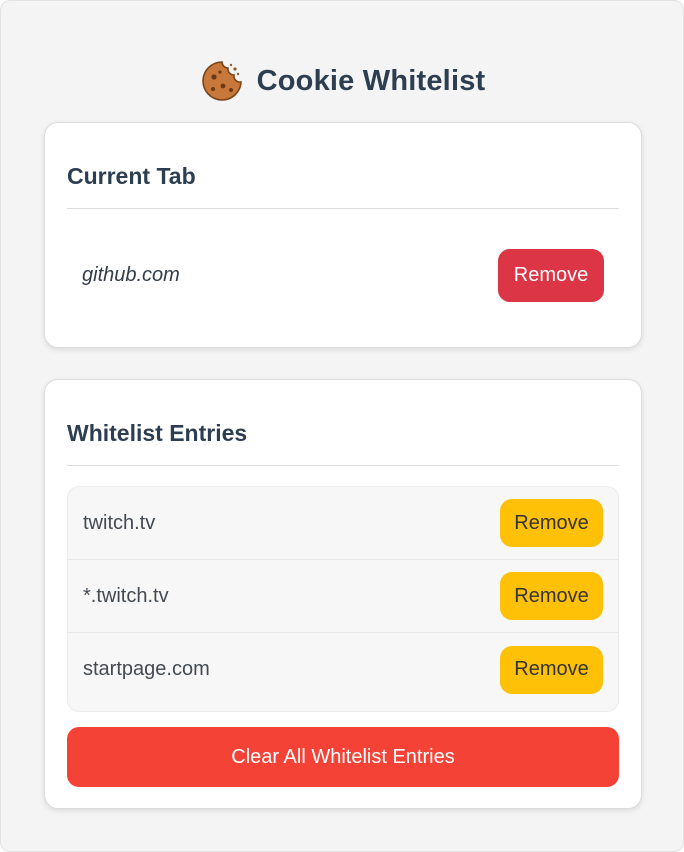 This screenshot has width=684, height=852. I want to click on entry-domain: *.twitch.tv, so click(126, 595).